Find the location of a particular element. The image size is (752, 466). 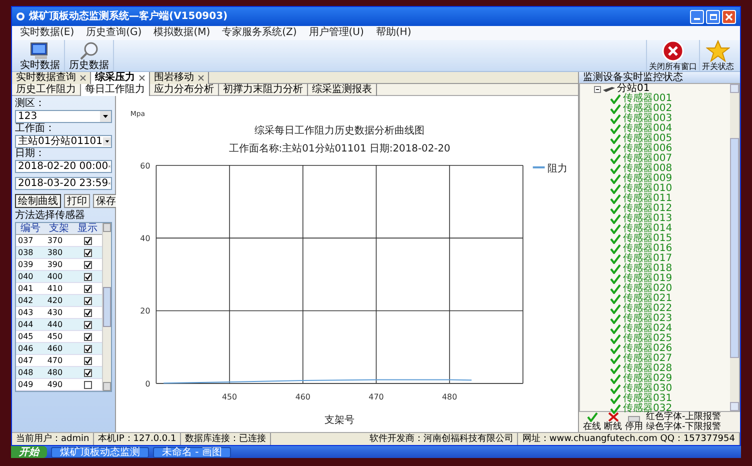

minimize-button is located at coordinates (697, 17).